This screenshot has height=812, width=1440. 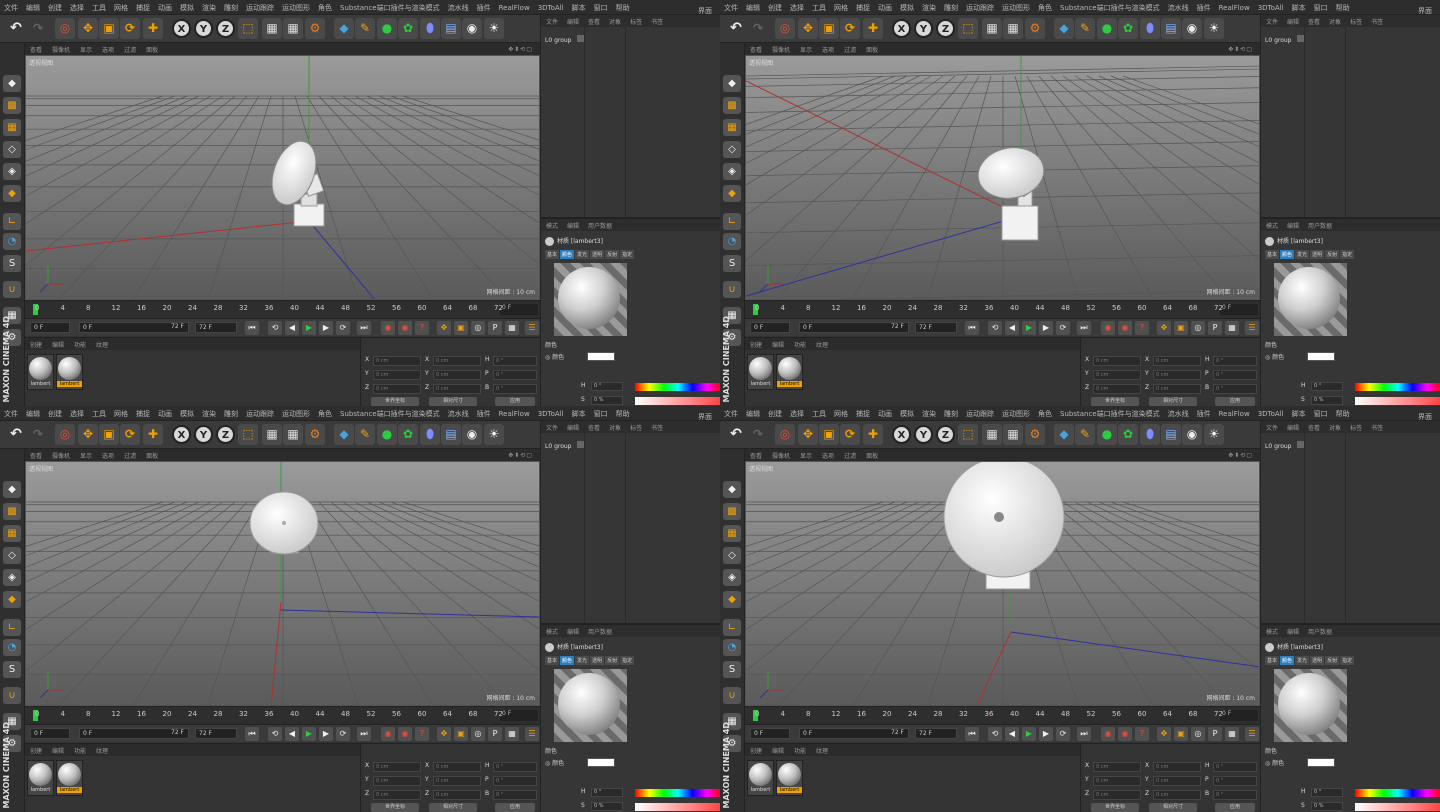 What do you see at coordinates (514, 6) in the screenshot?
I see `menu-item-17: RealFlow` at bounding box center [514, 6].